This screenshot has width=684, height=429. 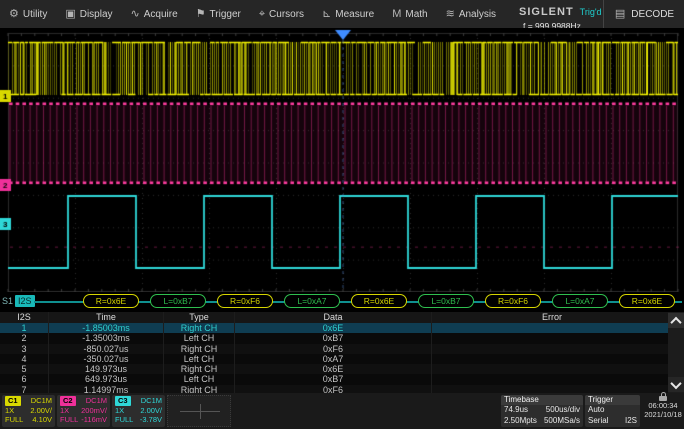 I want to click on table-row: 4 -350.027us Left CH 0xA7, so click(x=342, y=359).